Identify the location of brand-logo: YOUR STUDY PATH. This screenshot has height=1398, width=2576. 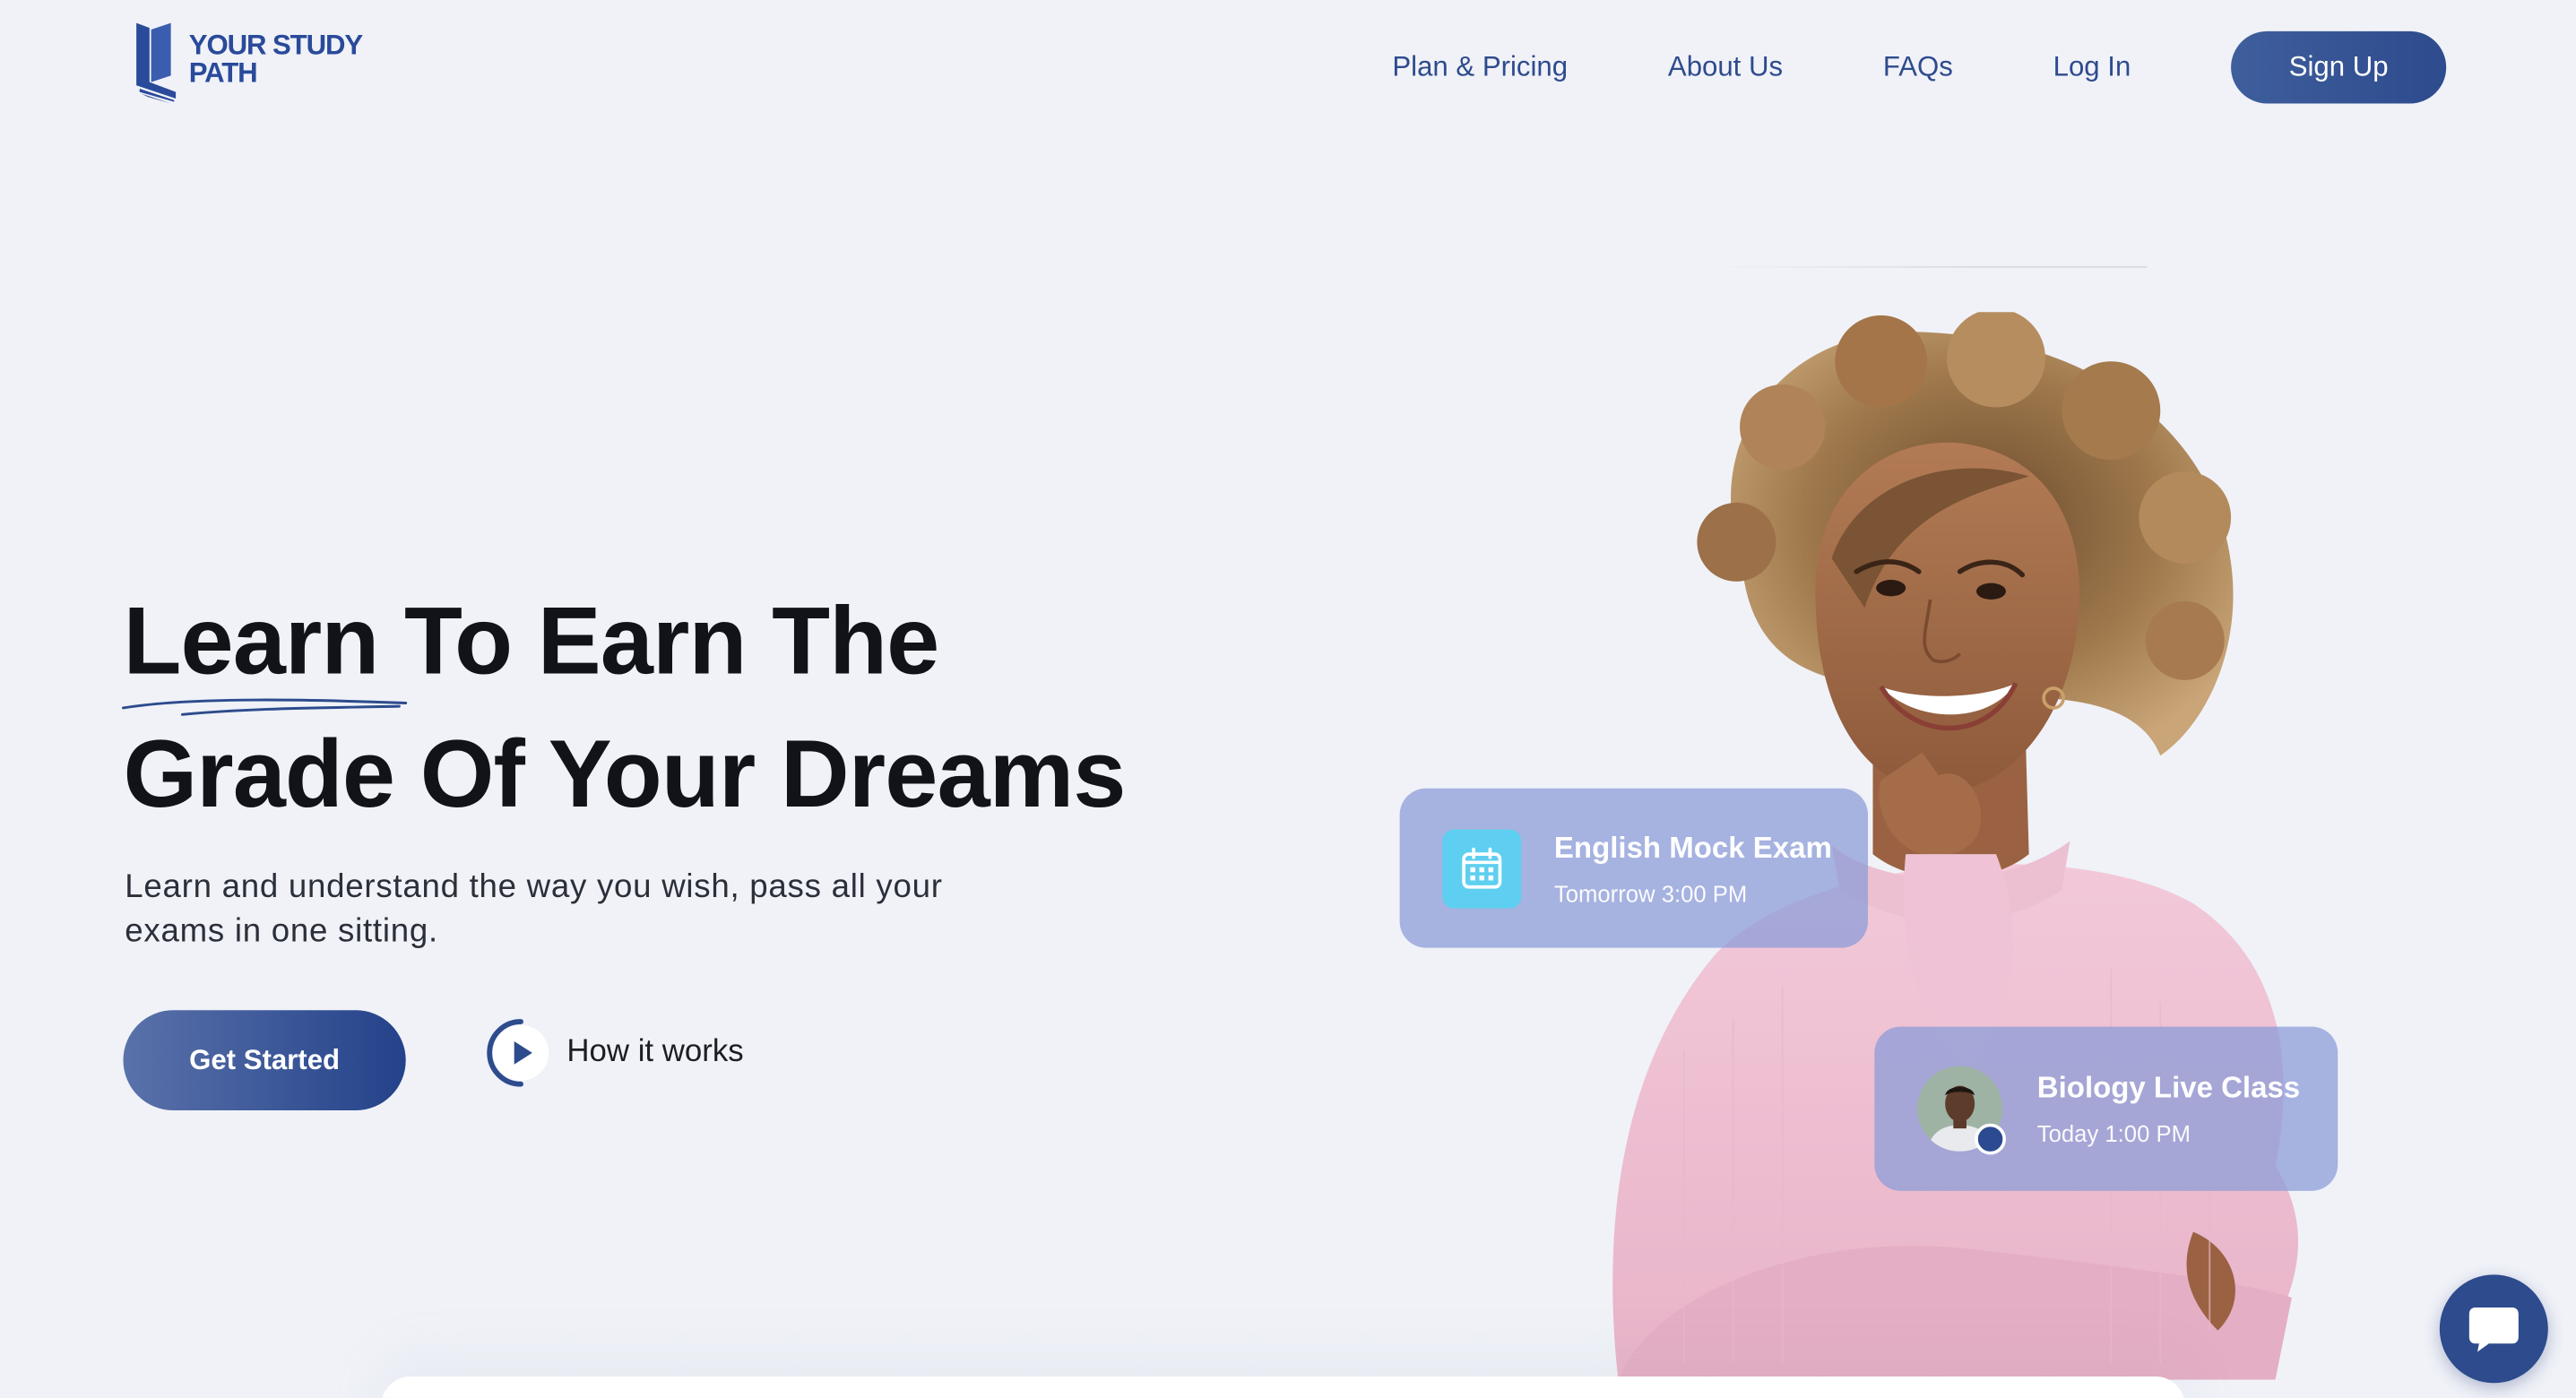
(247, 62).